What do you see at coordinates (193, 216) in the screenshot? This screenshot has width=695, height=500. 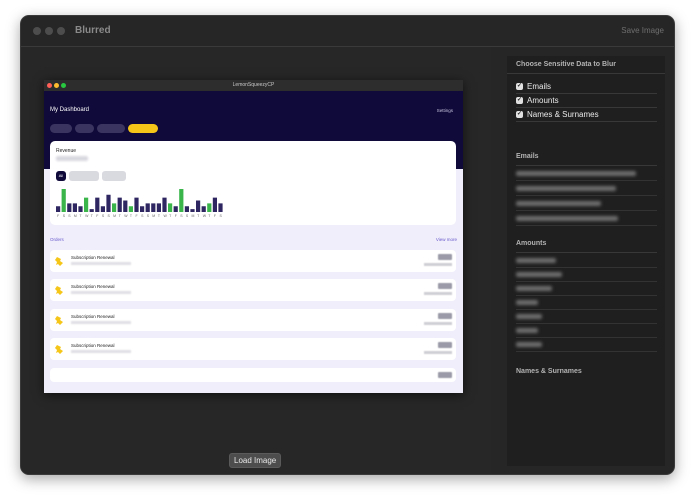 I see `chart-day-label: M` at bounding box center [193, 216].